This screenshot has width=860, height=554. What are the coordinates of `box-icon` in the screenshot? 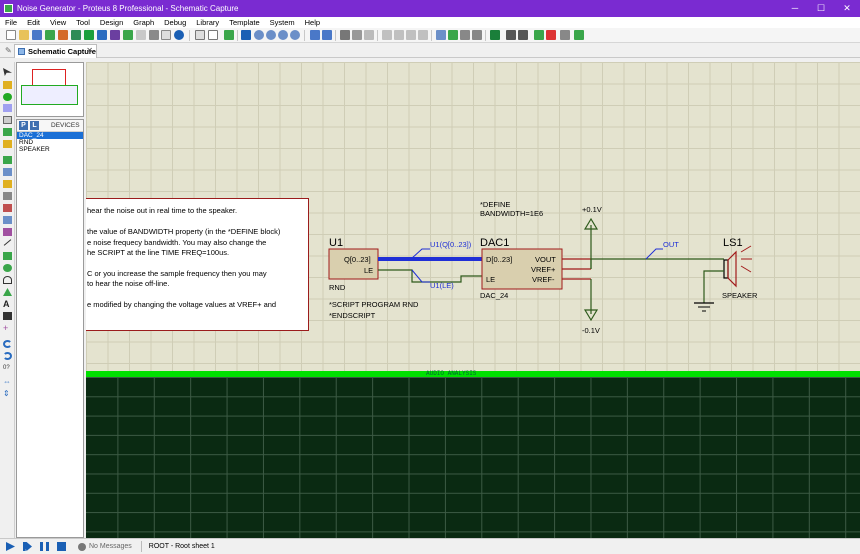 It's located at (7, 256).